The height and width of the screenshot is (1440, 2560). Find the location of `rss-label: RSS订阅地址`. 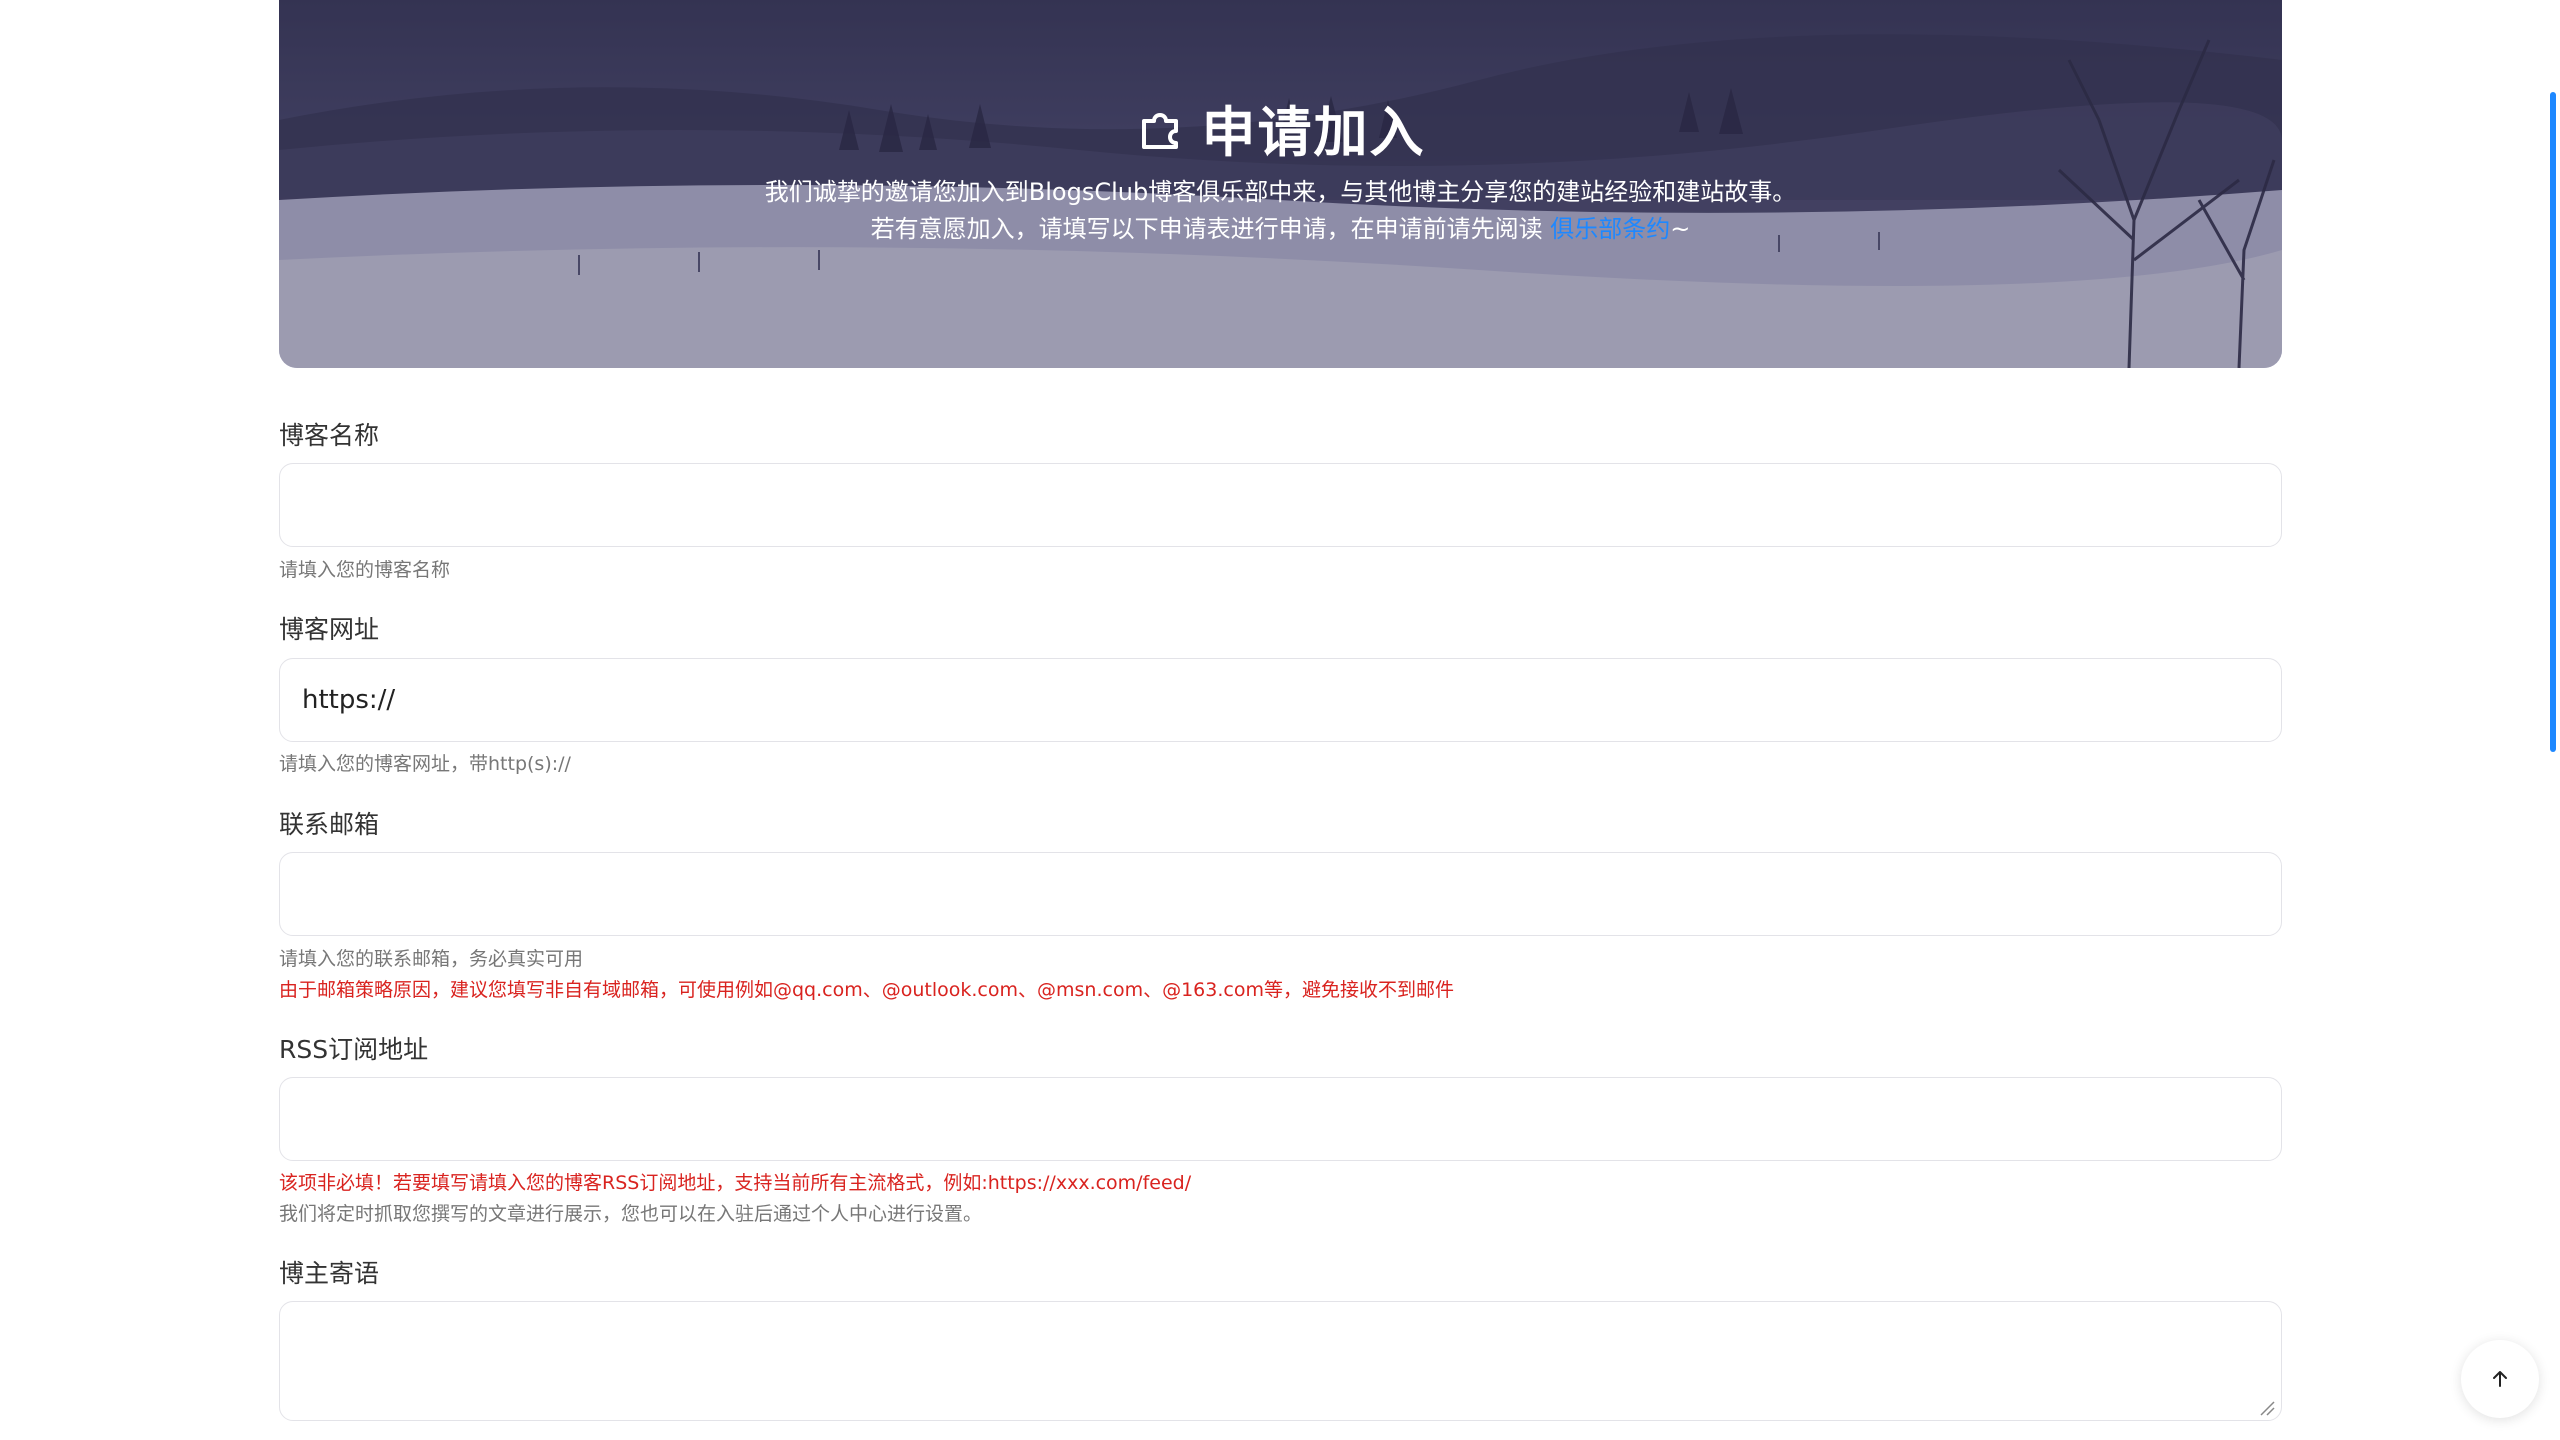

rss-label: RSS订阅地址 is located at coordinates (354, 1049).